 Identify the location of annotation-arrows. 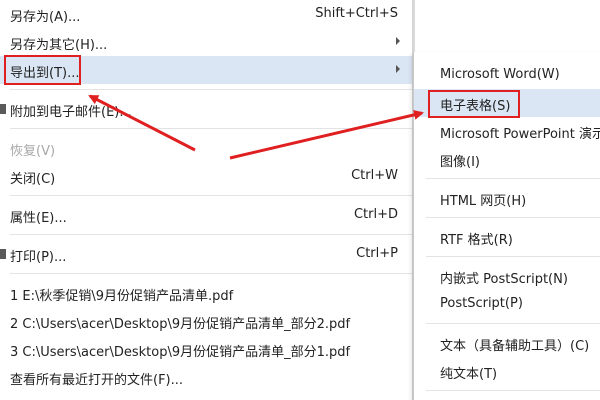
(256, 127).